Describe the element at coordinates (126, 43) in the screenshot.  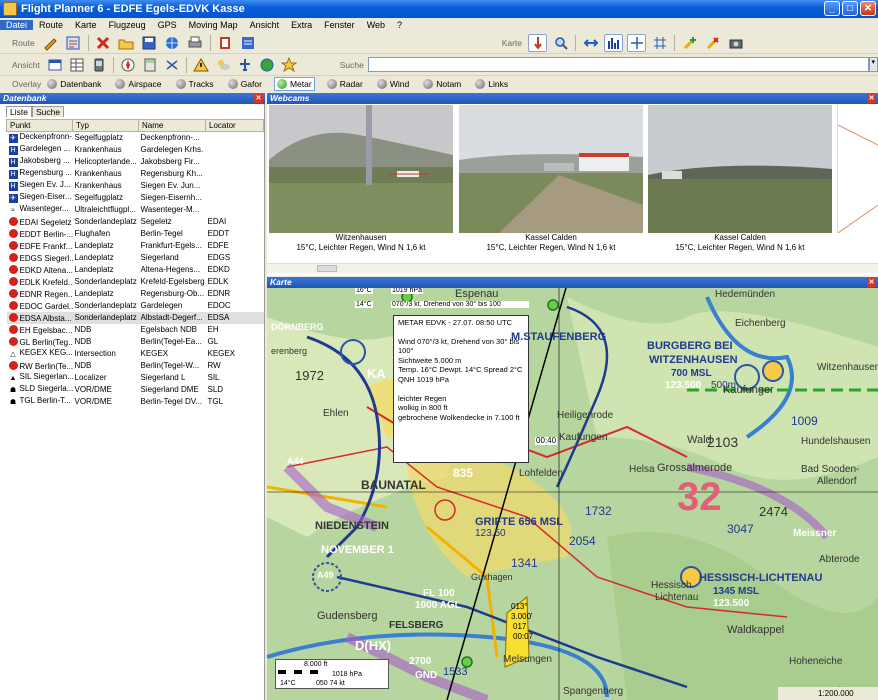
I see `open-folder-icon` at that location.